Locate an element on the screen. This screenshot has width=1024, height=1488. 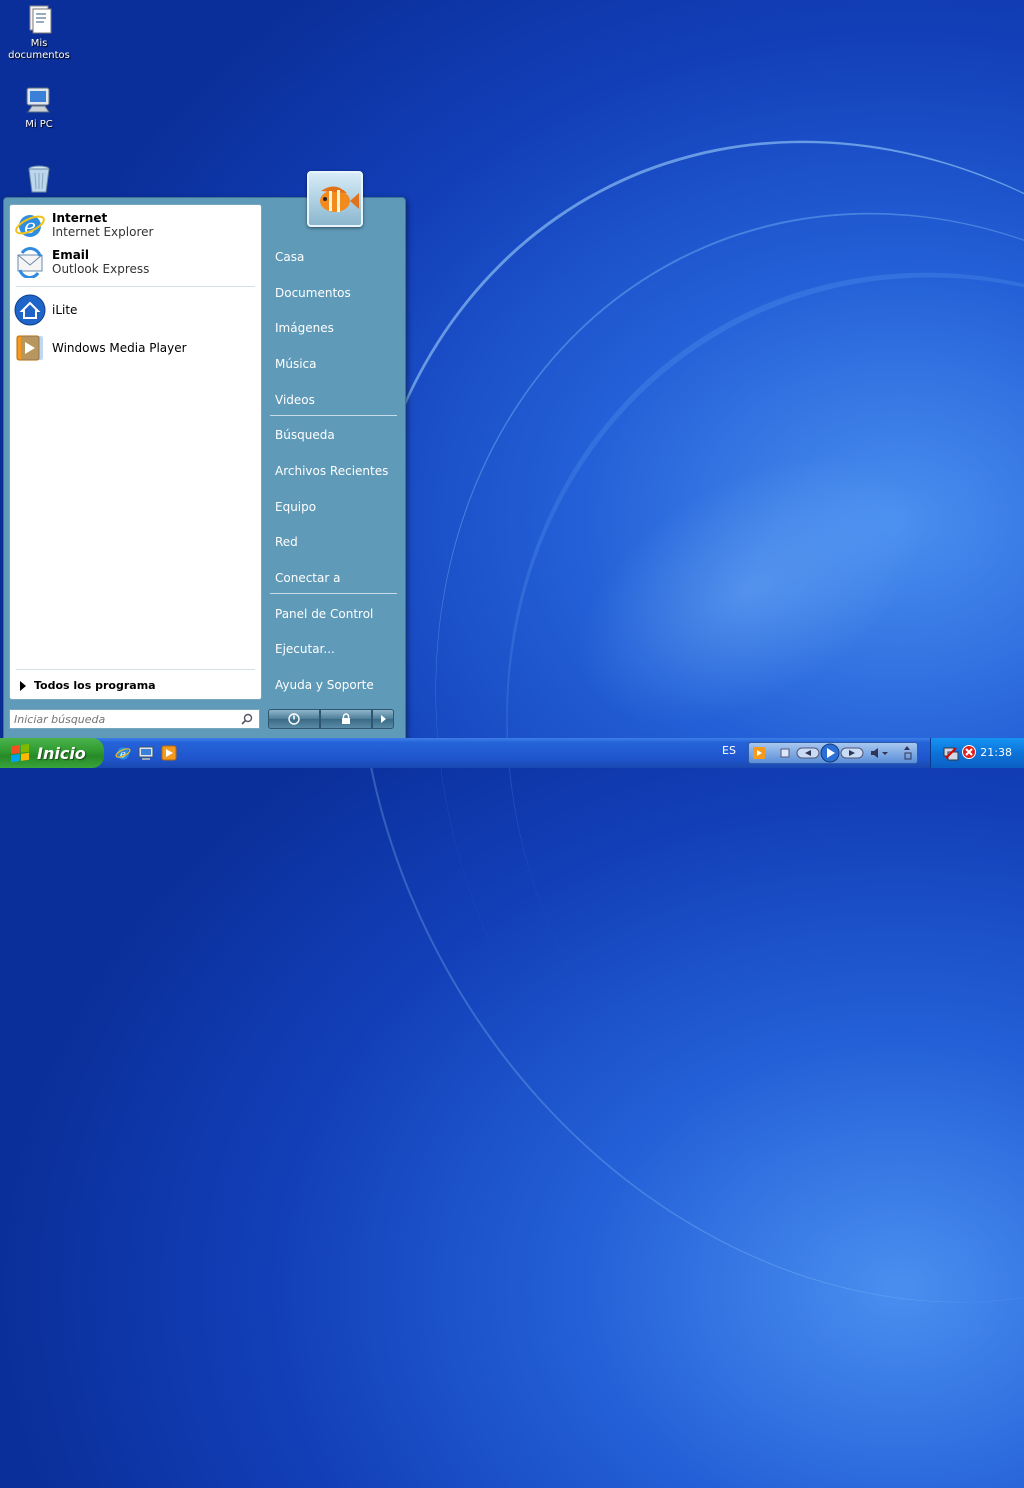
pinned-title: Internet is located at coordinates (80, 218).